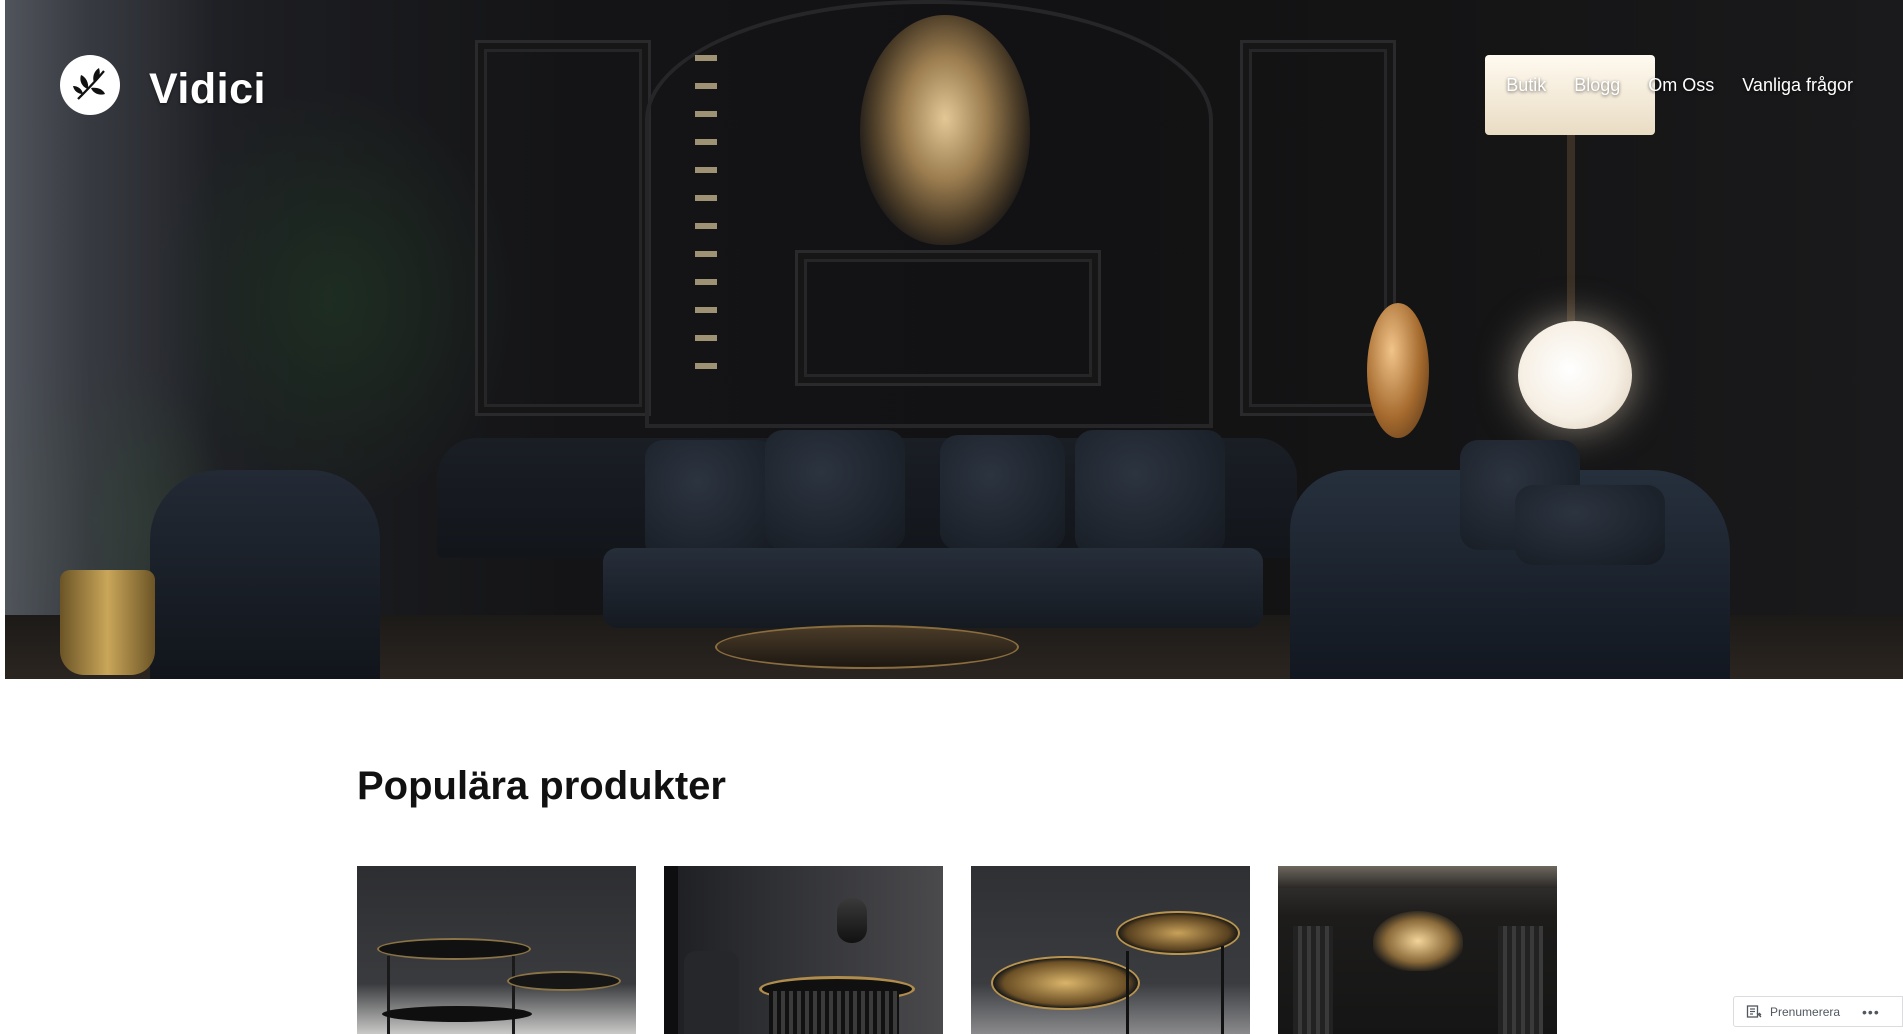 The height and width of the screenshot is (1034, 1903). What do you see at coordinates (834, 1012) in the screenshot?
I see `table-base` at bounding box center [834, 1012].